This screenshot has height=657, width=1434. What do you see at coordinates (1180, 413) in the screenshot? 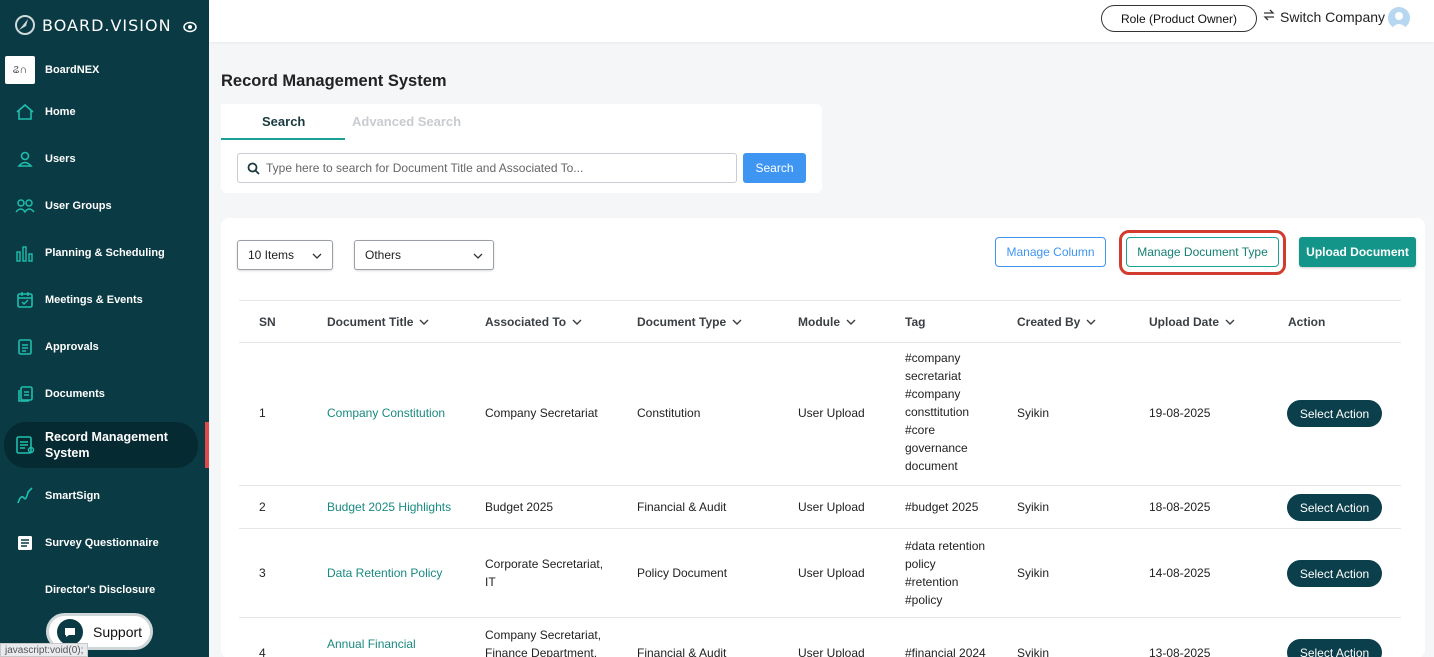
I see `cell-upload-date: 19-08-2025` at bounding box center [1180, 413].